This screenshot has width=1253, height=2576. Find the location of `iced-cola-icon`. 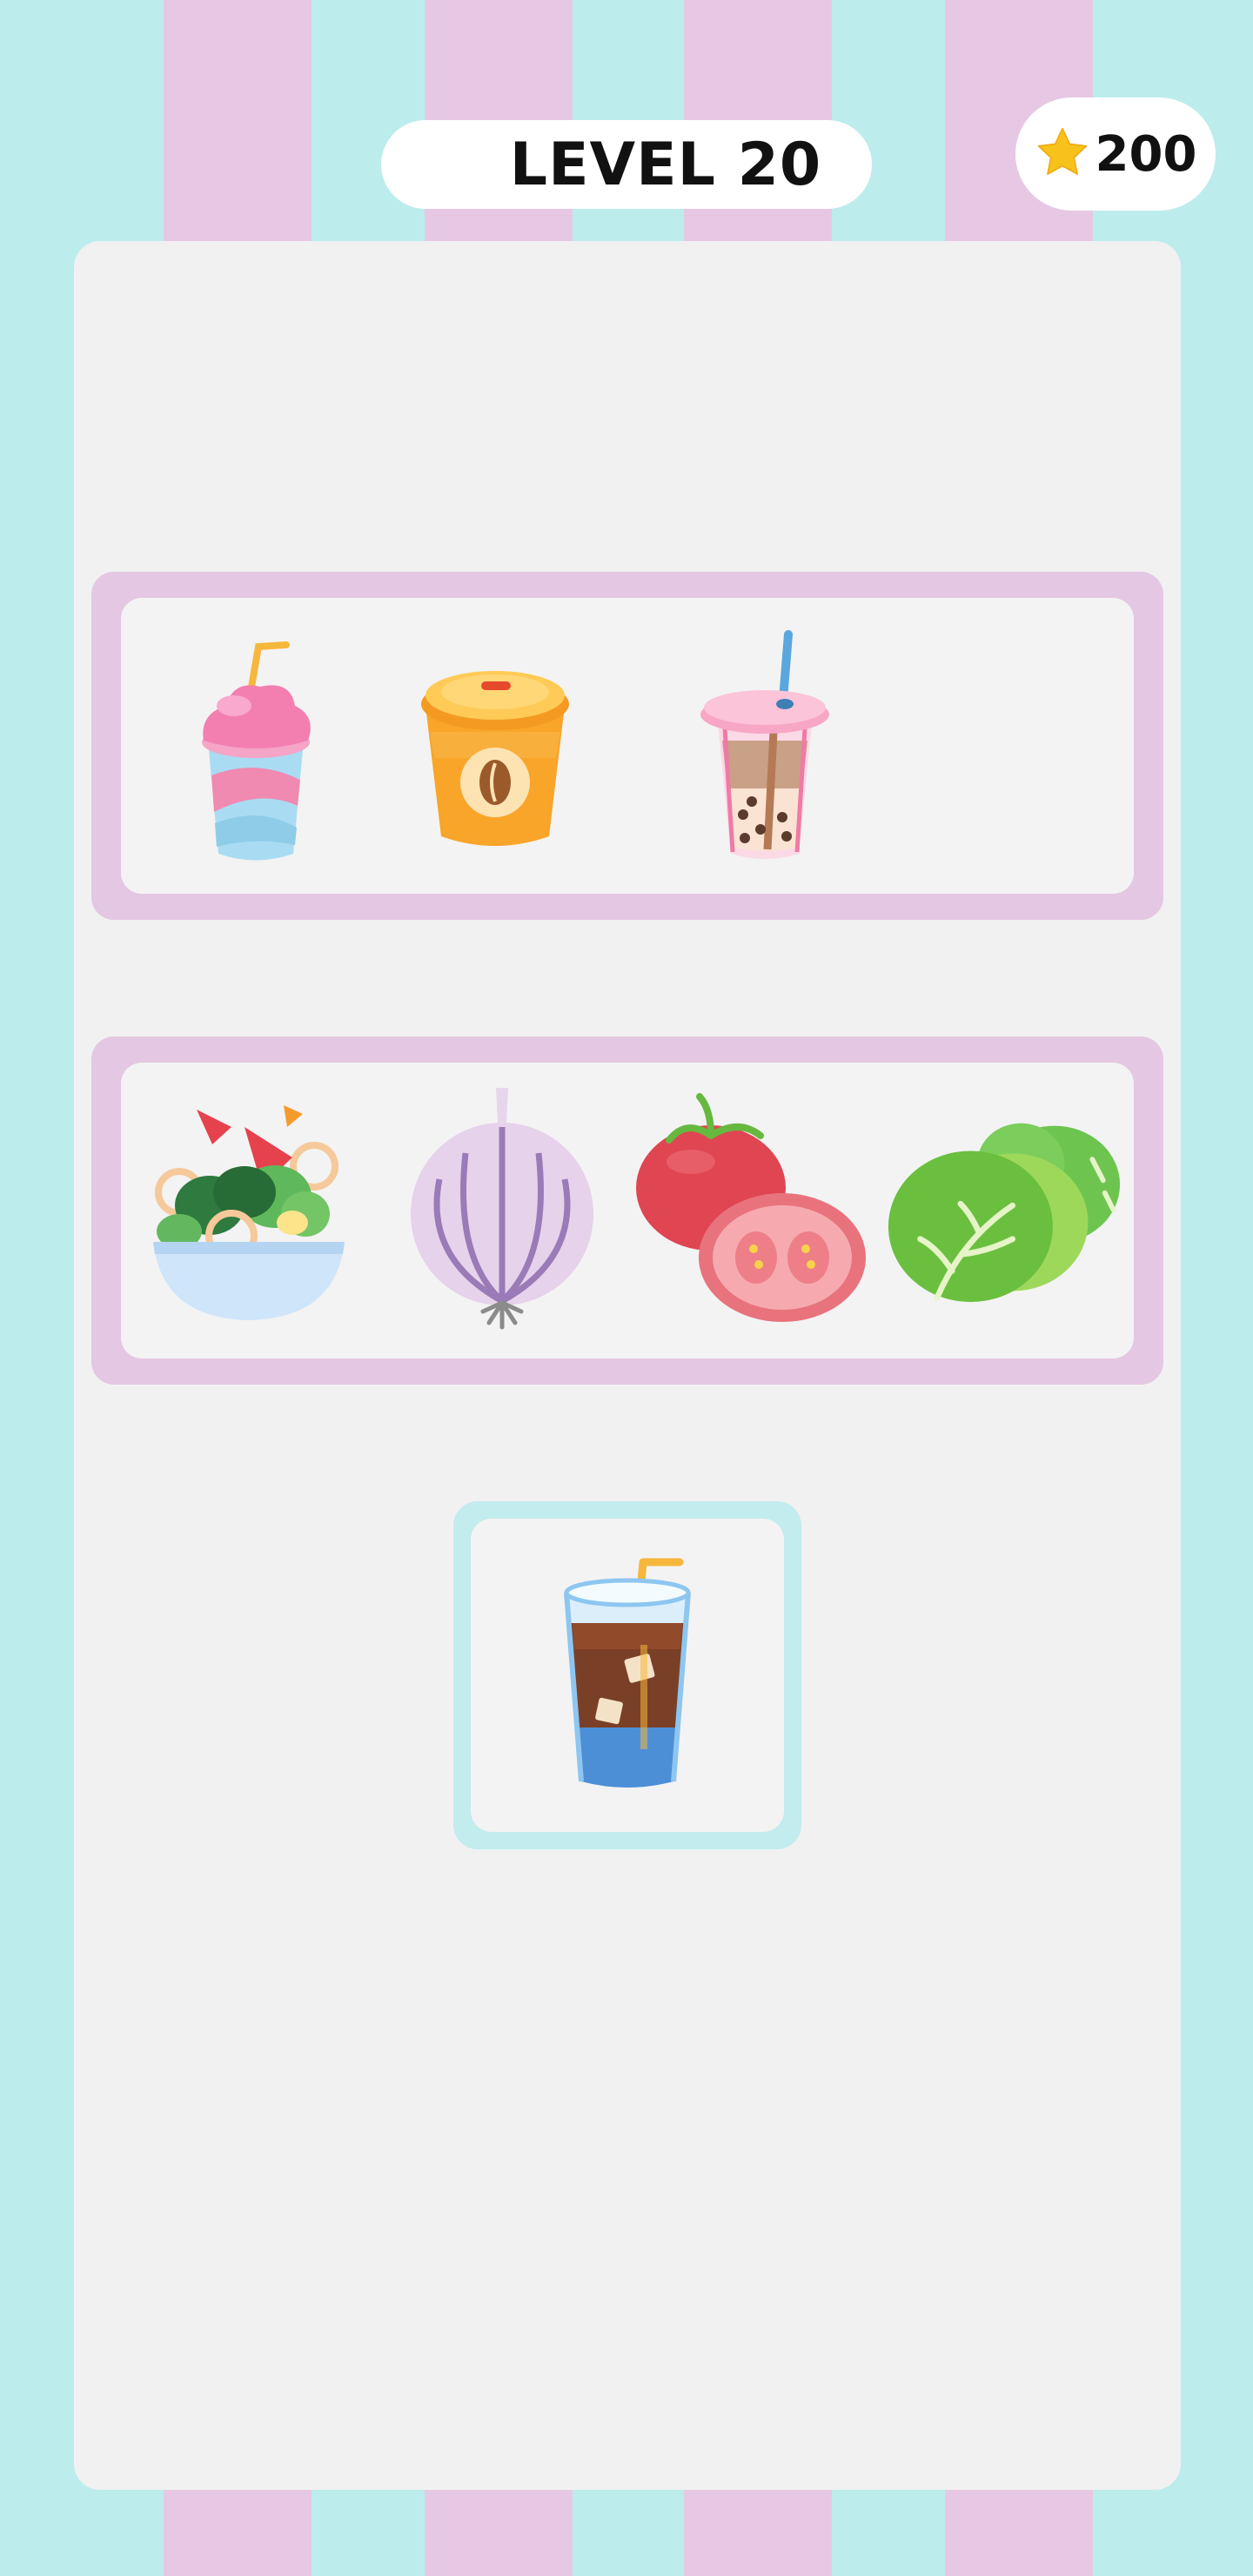

iced-cola-icon is located at coordinates (627, 1673).